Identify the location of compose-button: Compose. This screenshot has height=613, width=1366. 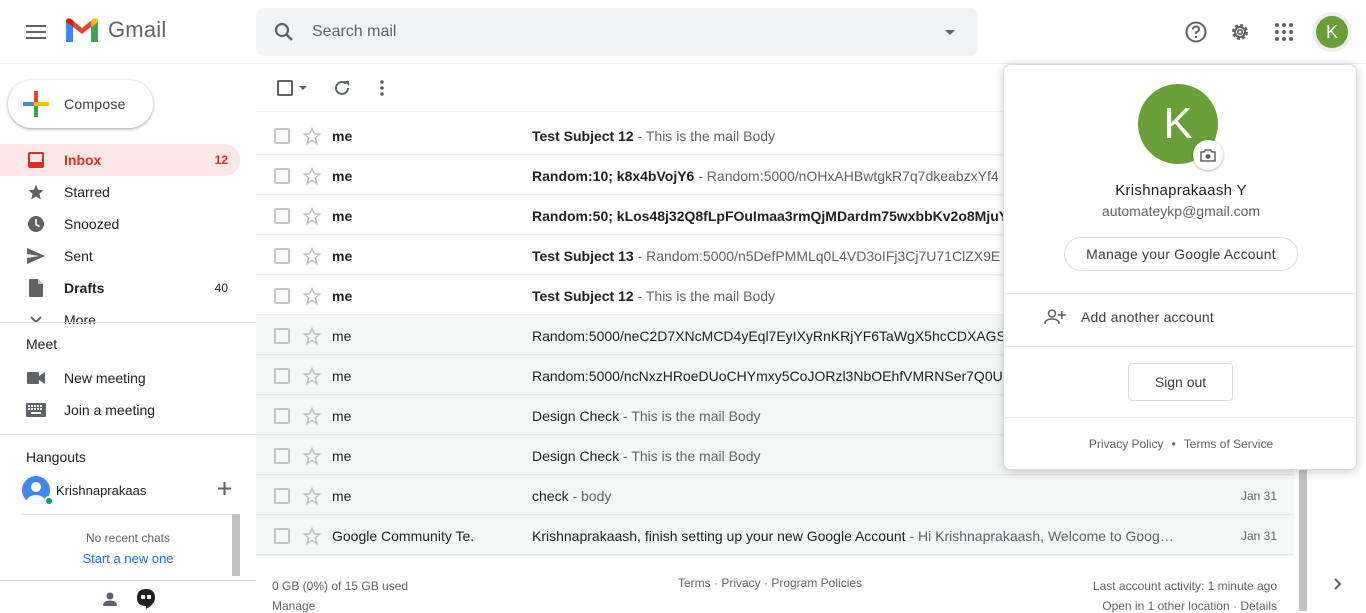
(80, 104).